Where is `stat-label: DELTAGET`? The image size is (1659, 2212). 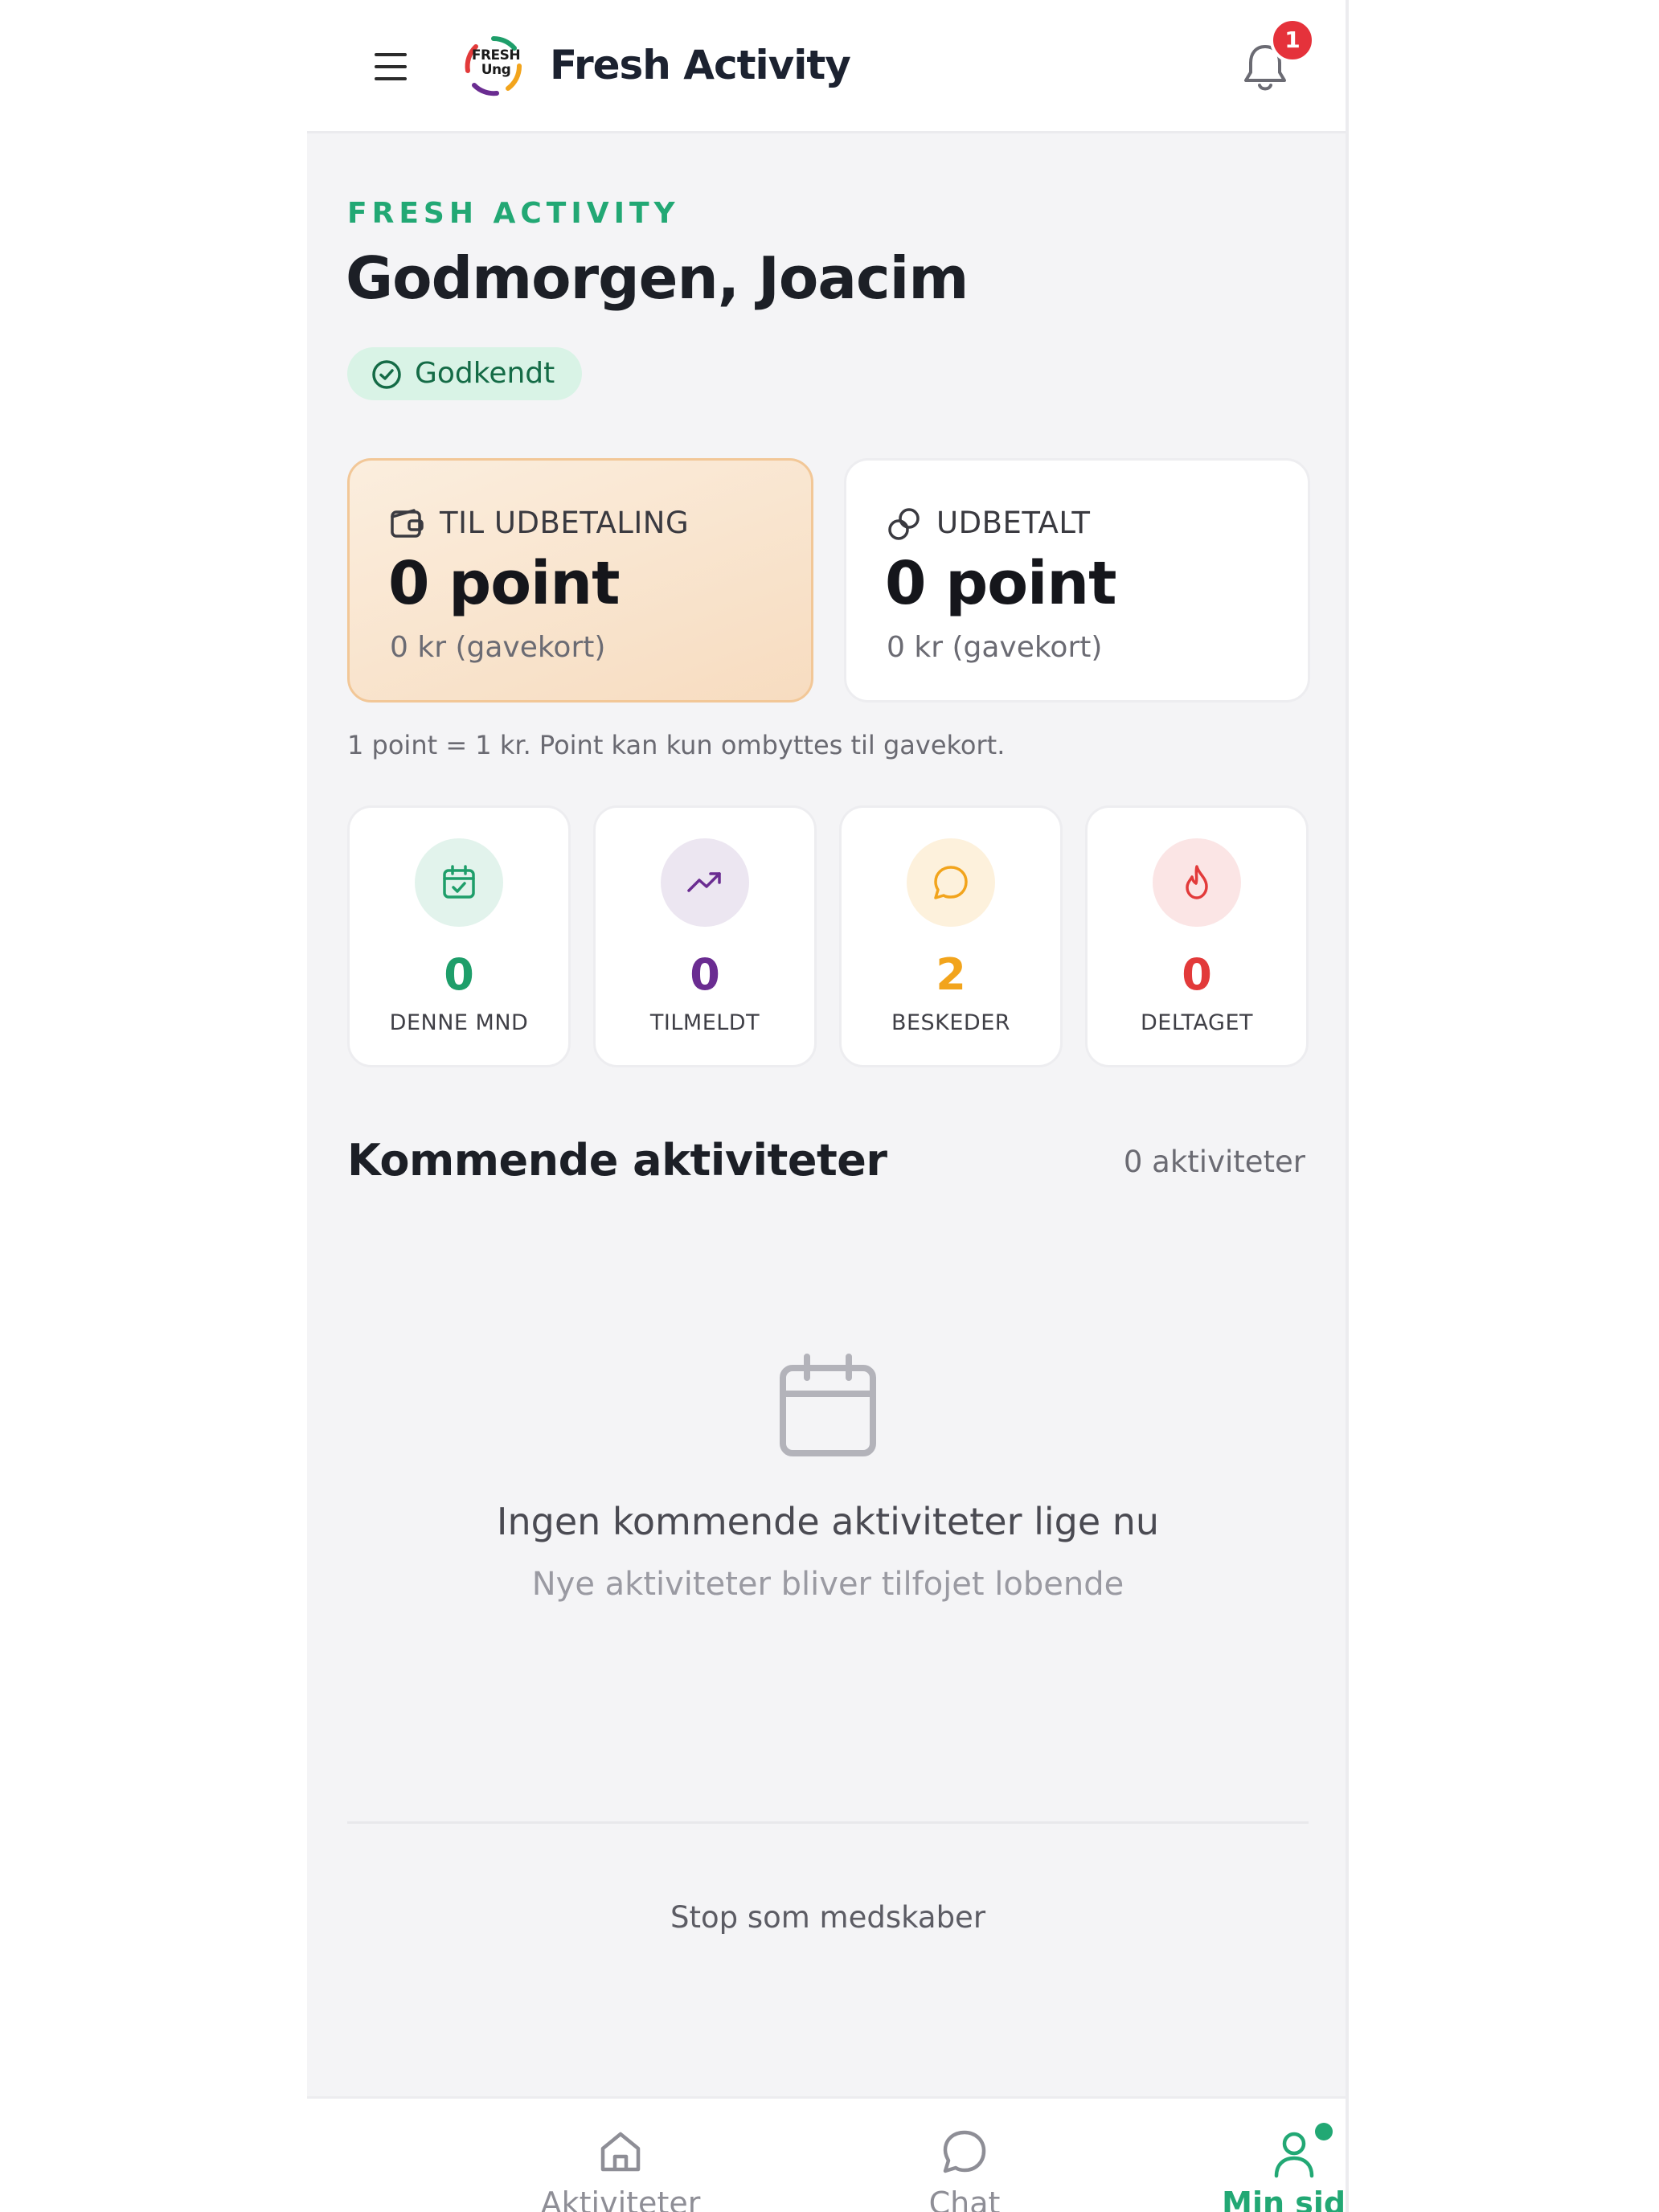
stat-label: DELTAGET is located at coordinates (1197, 1022).